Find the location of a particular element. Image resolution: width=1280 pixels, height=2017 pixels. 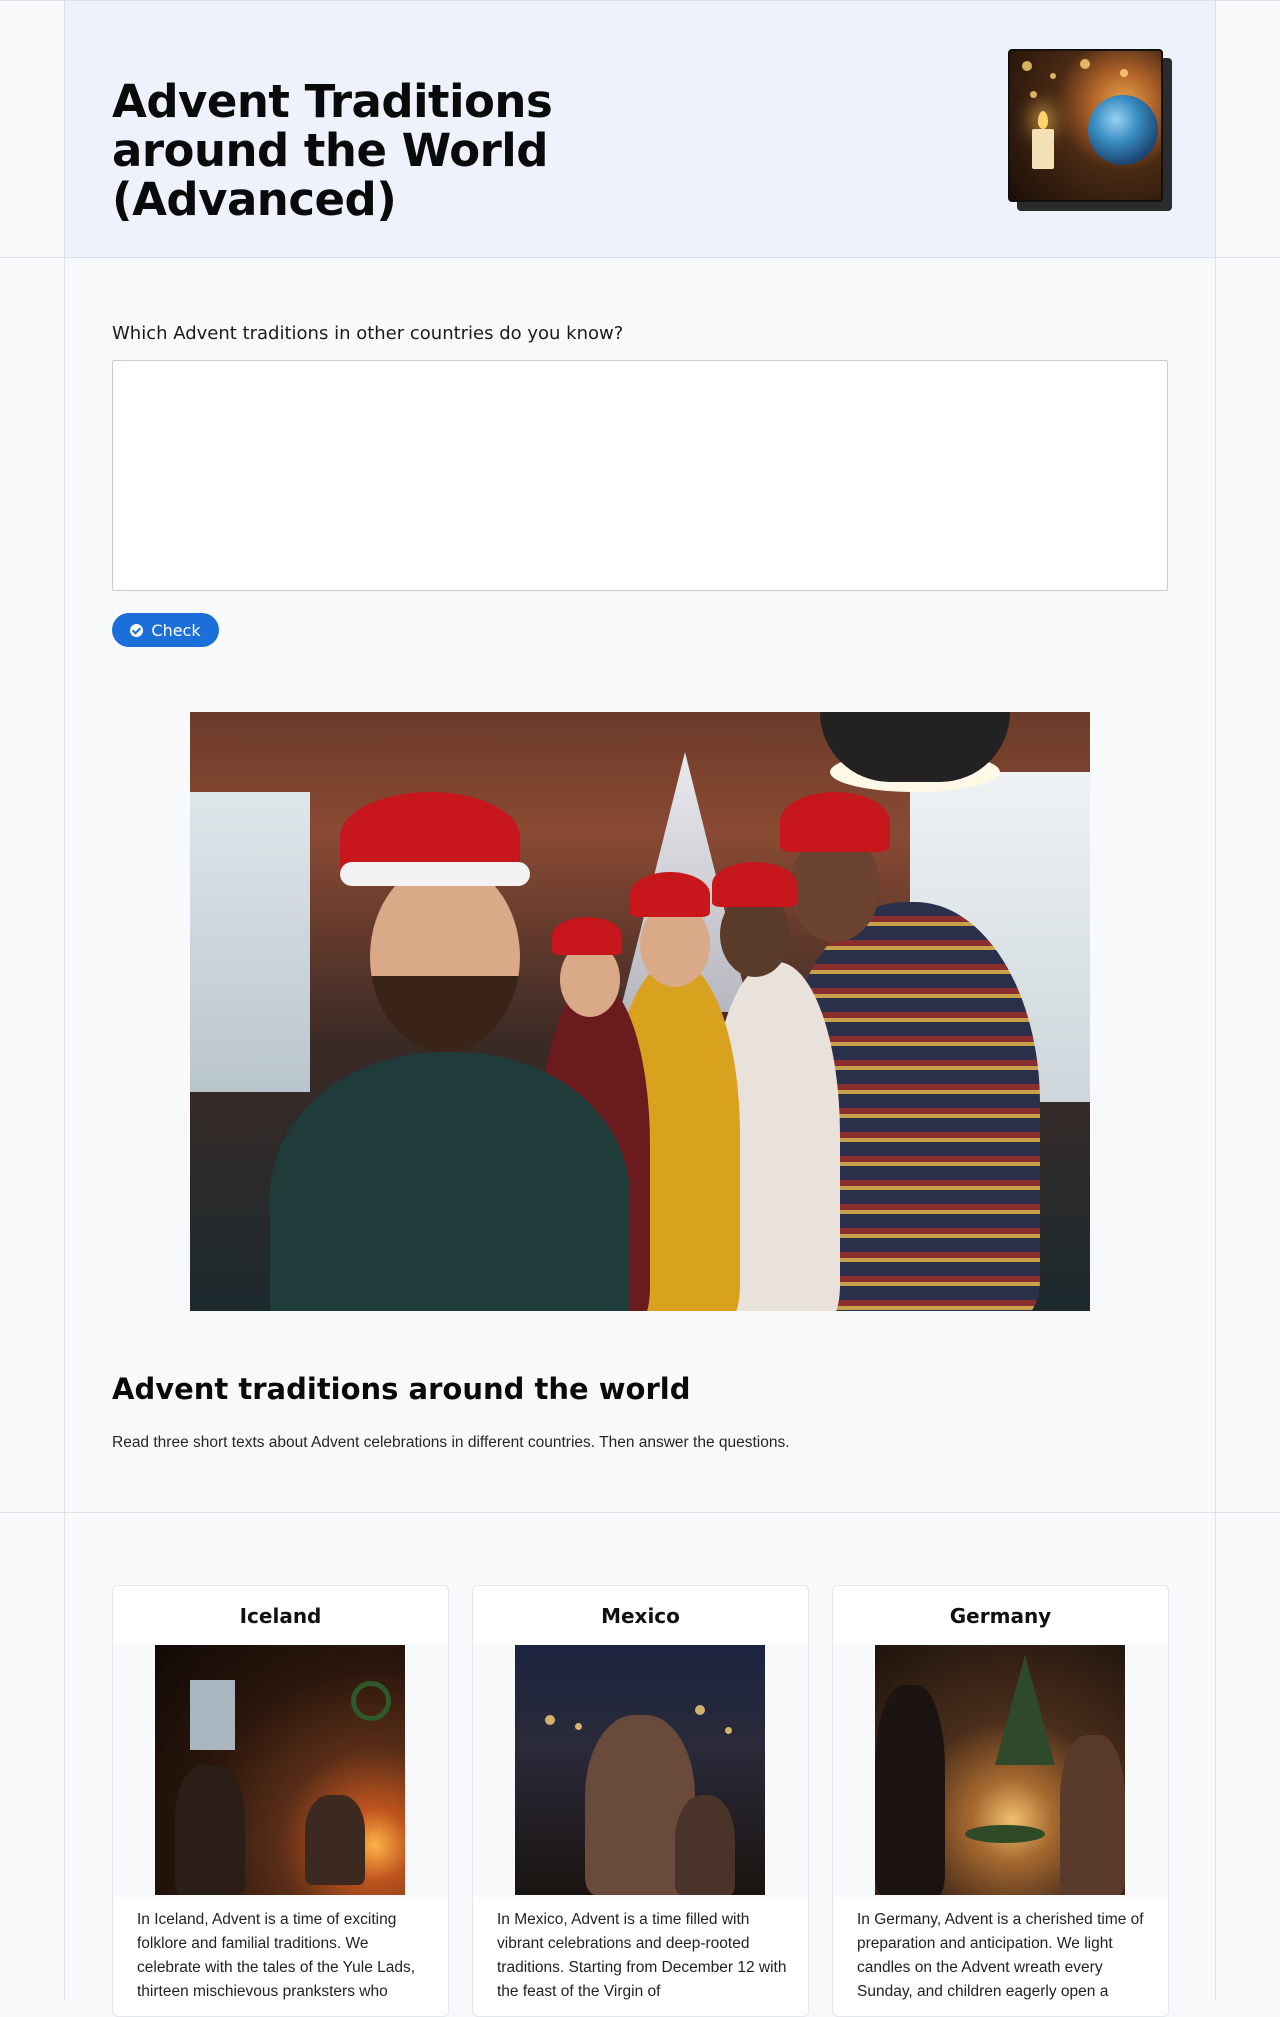

advent-candle-globe-image is located at coordinates (1085, 125).